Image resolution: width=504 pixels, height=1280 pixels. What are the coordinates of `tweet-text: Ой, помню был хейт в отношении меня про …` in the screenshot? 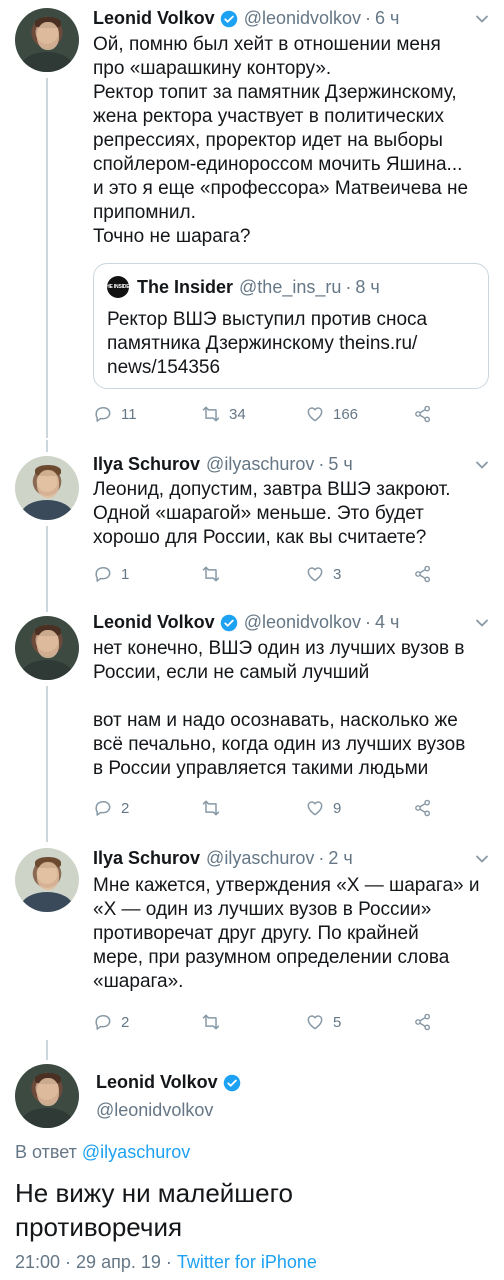 It's located at (281, 140).